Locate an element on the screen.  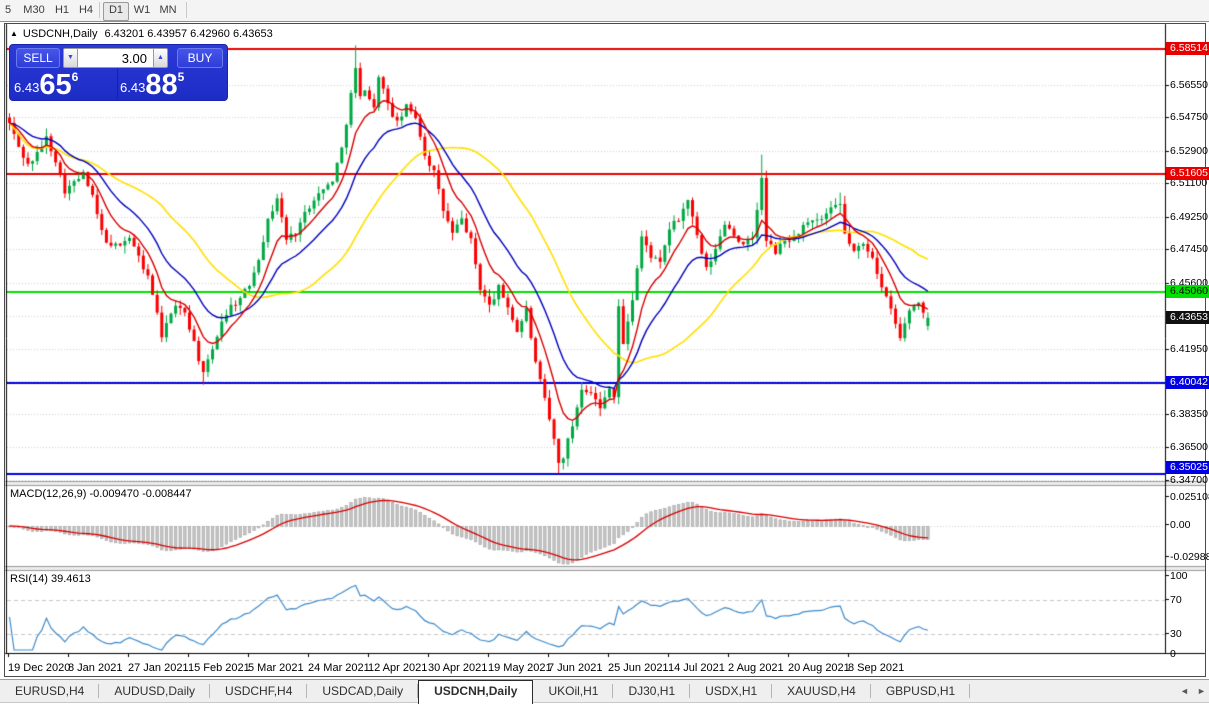
tab-scroll-right-icon: ► is located at coordinates (1201, 691).